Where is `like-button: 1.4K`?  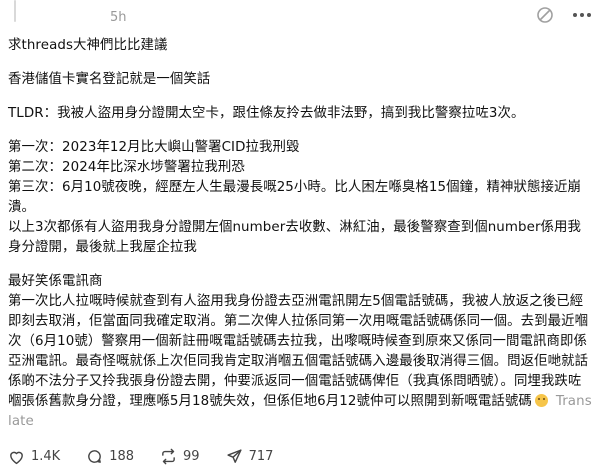 like-button: 1.4K is located at coordinates (34, 457).